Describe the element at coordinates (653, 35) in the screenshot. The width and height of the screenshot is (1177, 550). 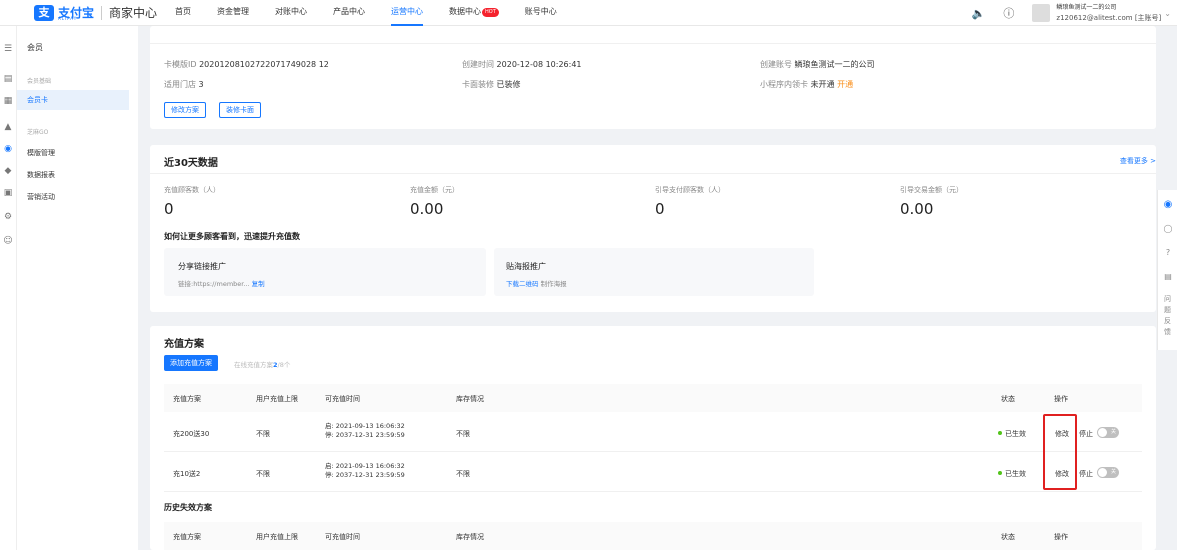
I see `card-info-header` at that location.